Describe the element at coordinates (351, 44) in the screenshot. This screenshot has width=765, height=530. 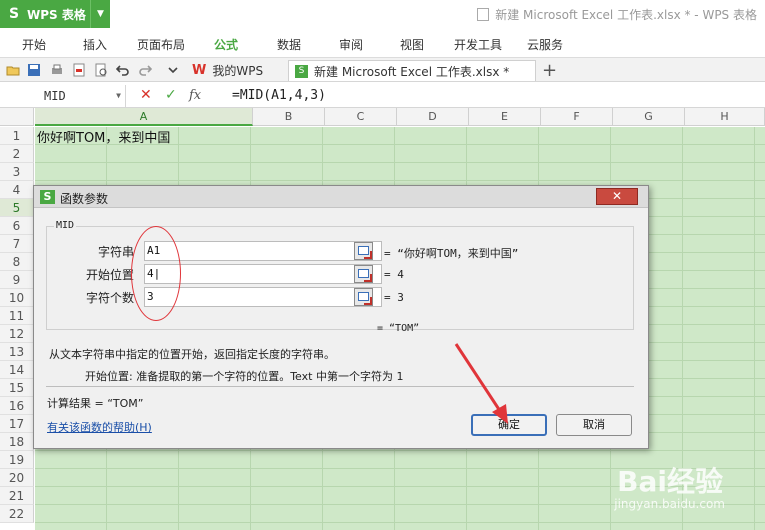
I see `menu-item-review: 审阅` at that location.